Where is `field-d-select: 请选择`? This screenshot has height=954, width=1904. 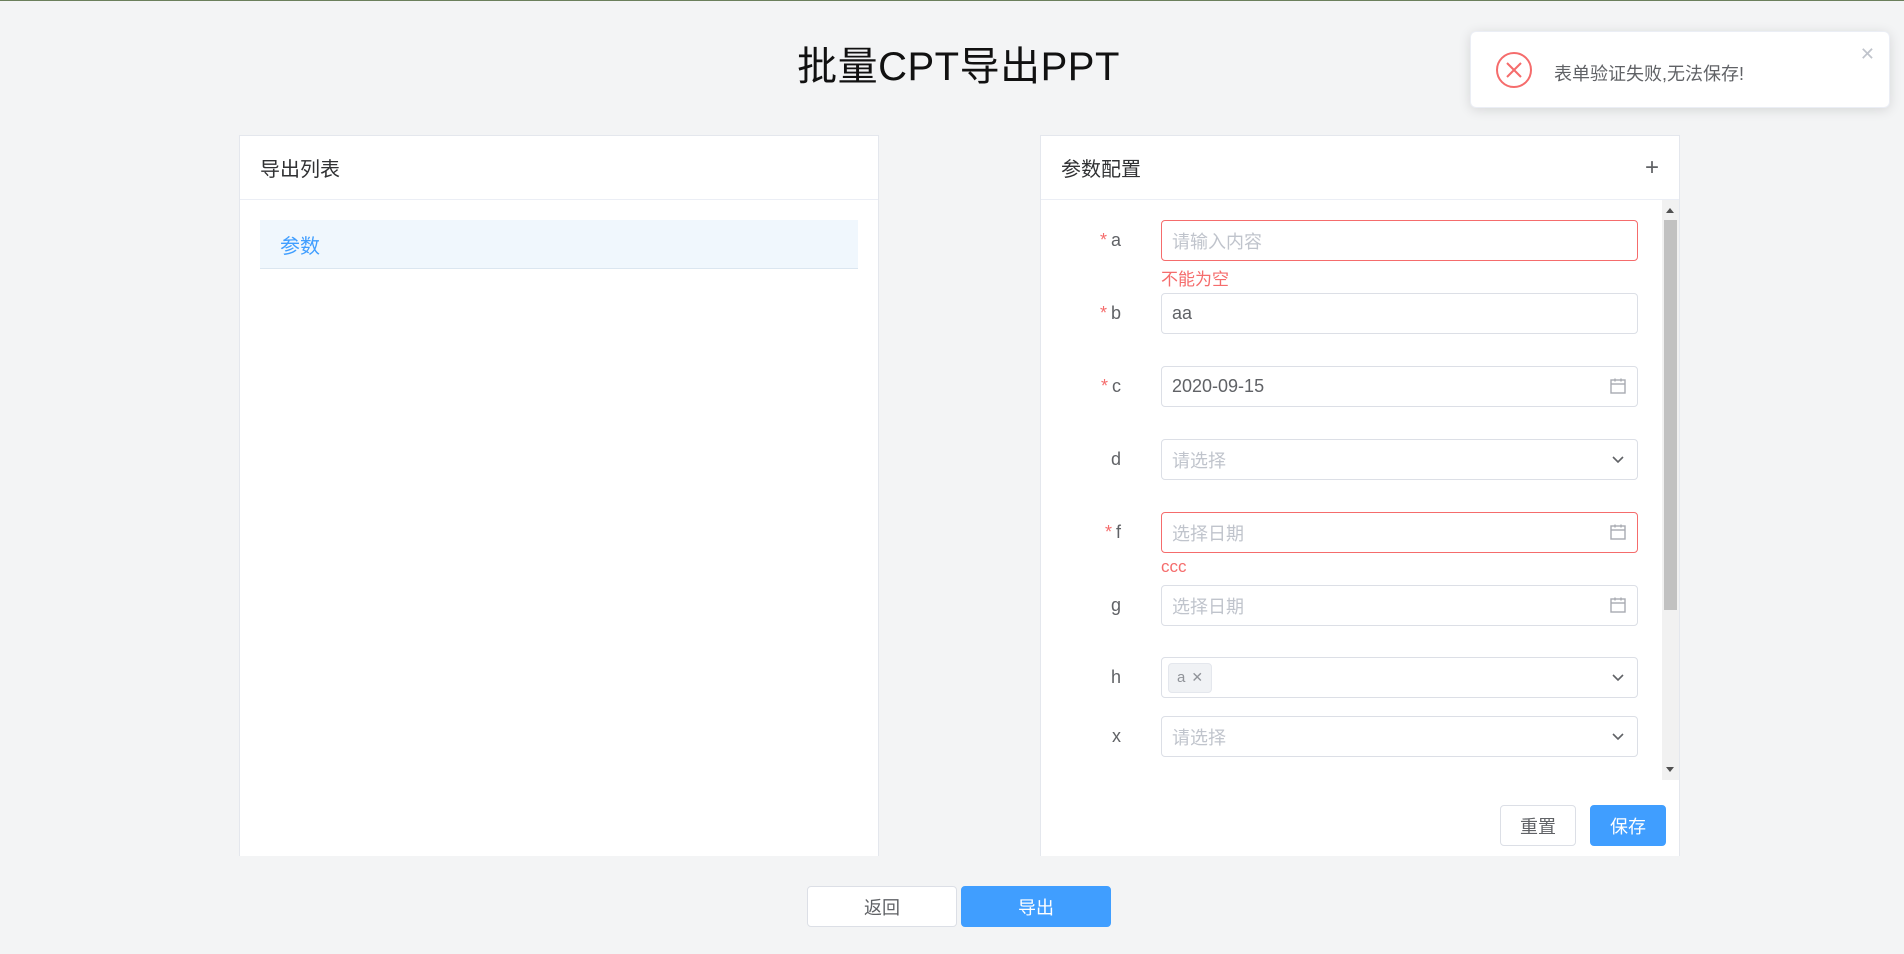
field-d-select: 请选择 is located at coordinates (1399, 459).